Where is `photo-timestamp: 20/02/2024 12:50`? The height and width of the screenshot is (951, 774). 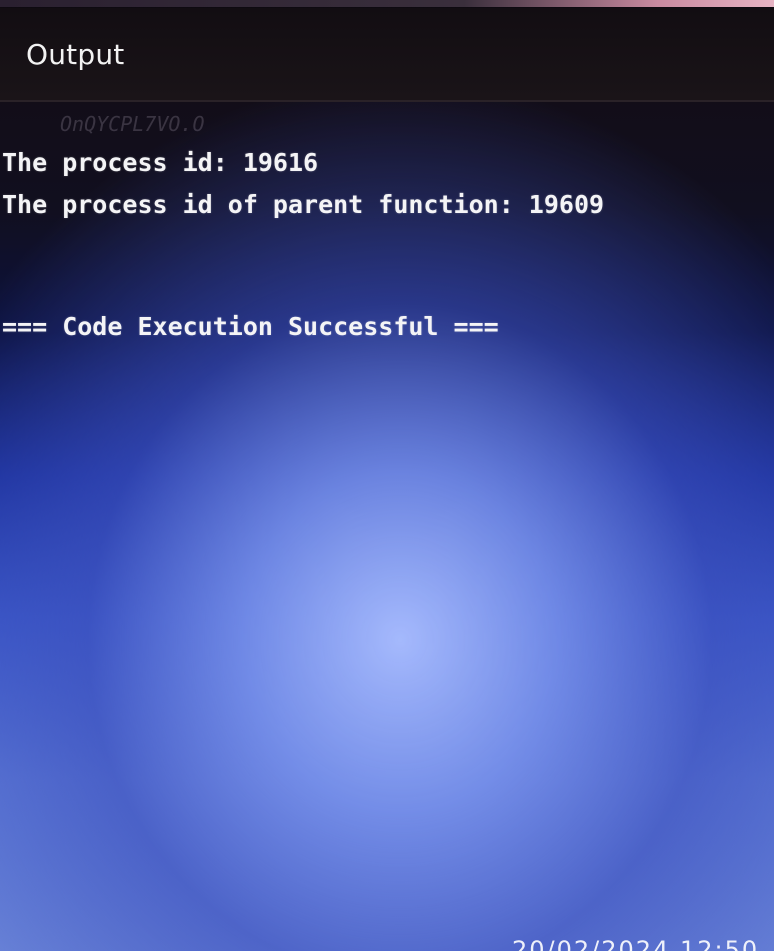
photo-timestamp: 20/02/2024 12:50 is located at coordinates (636, 943).